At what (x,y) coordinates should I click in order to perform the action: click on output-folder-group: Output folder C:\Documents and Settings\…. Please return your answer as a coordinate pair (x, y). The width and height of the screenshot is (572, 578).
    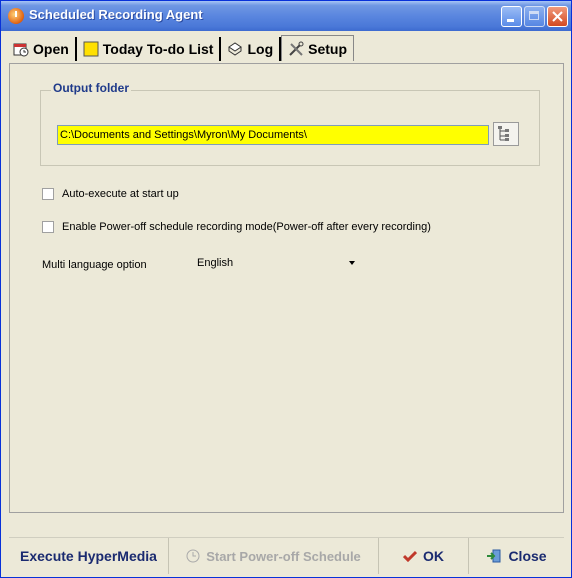
    Looking at the image, I should click on (290, 123).